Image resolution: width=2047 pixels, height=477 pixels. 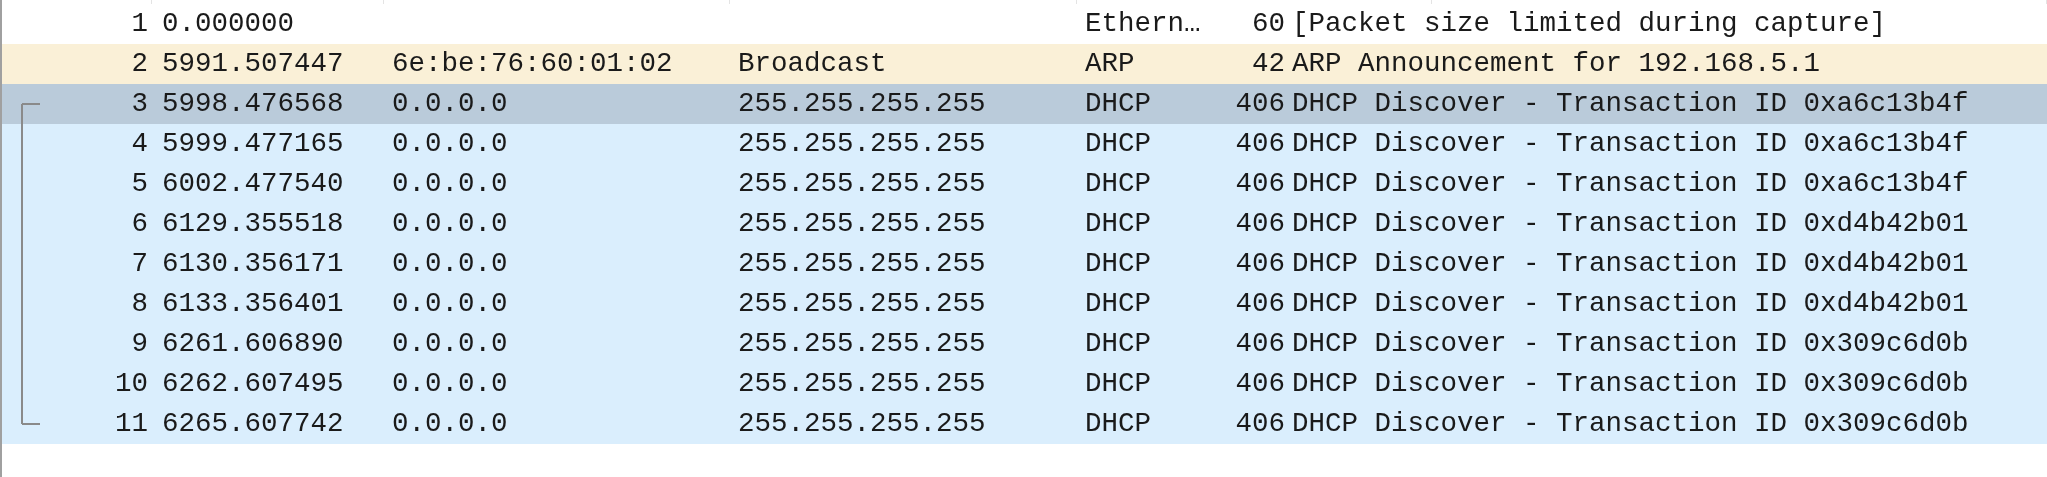 What do you see at coordinates (253, 223) in the screenshot?
I see `packet-time: 6129.355518` at bounding box center [253, 223].